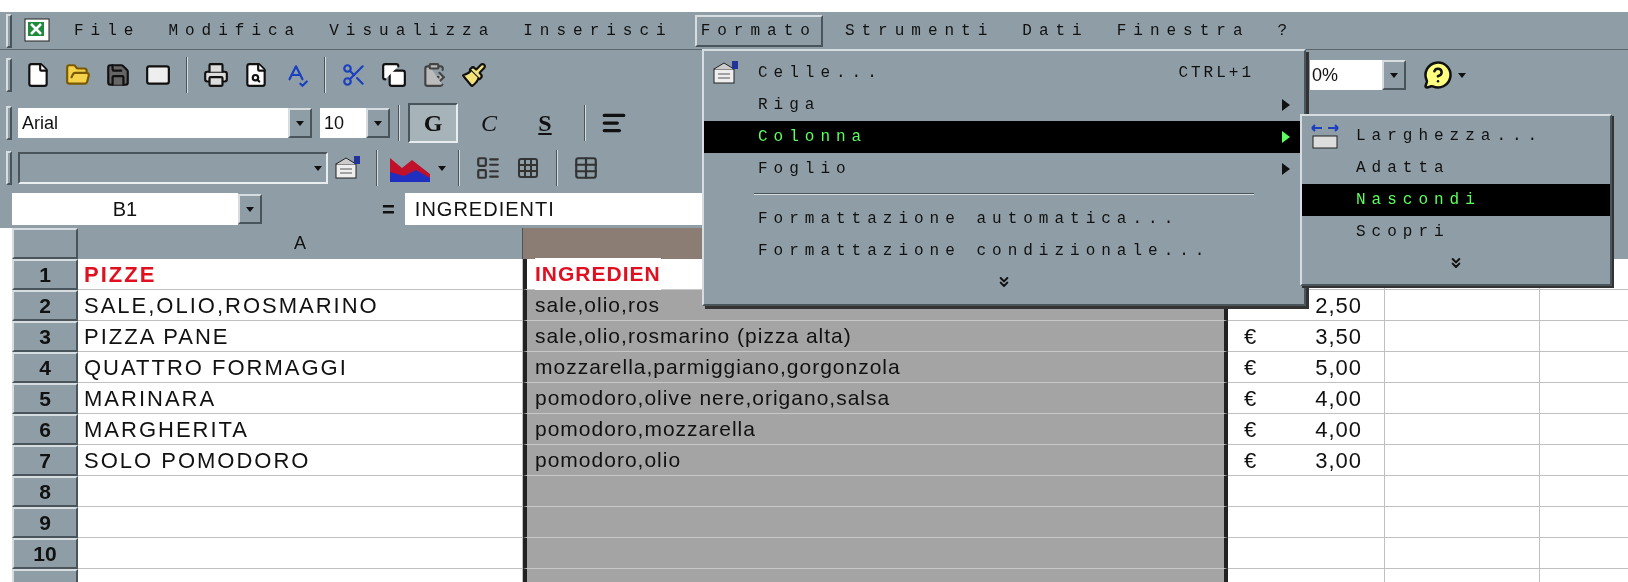  I want to click on menu-bar-item: ?, so click(1286, 30).